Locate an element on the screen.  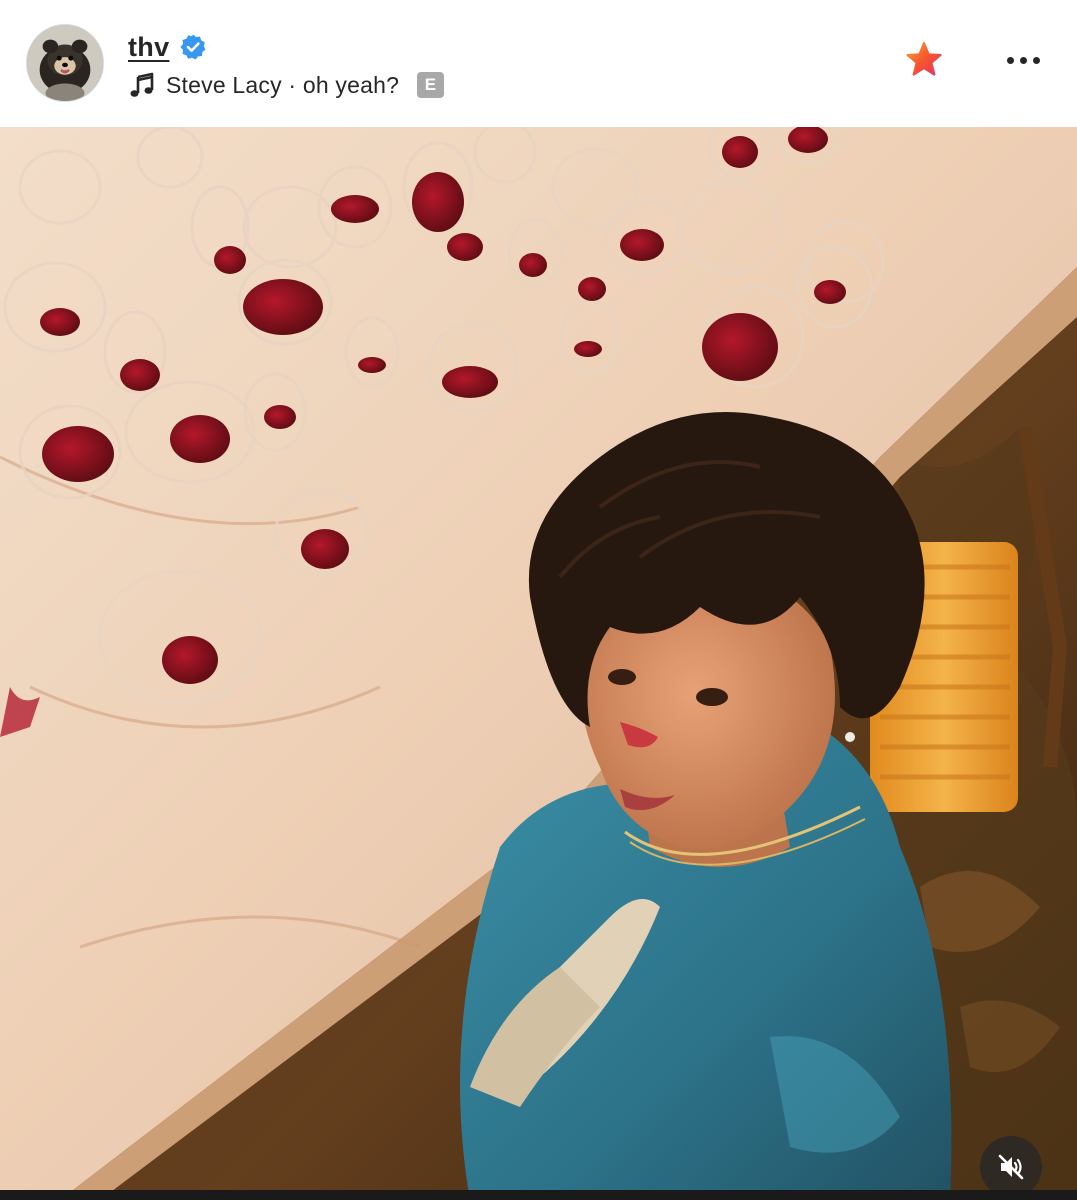
explicit-badge: E is located at coordinates (431, 85).